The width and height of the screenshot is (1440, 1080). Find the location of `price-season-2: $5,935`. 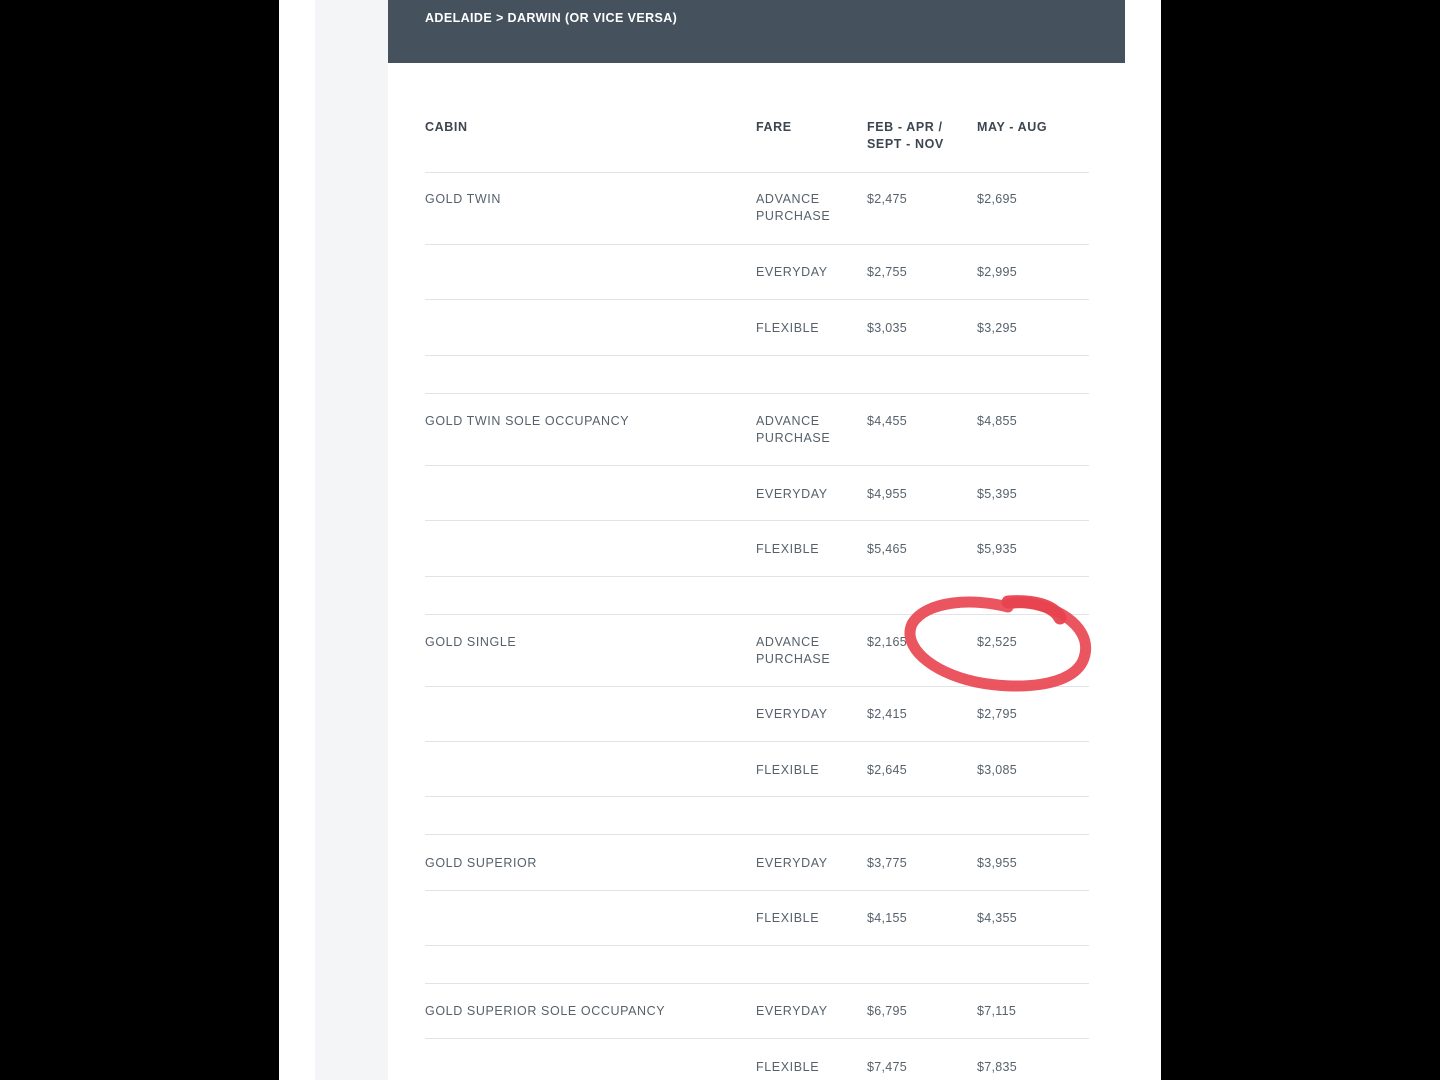

price-season-2: $5,935 is located at coordinates (997, 549).